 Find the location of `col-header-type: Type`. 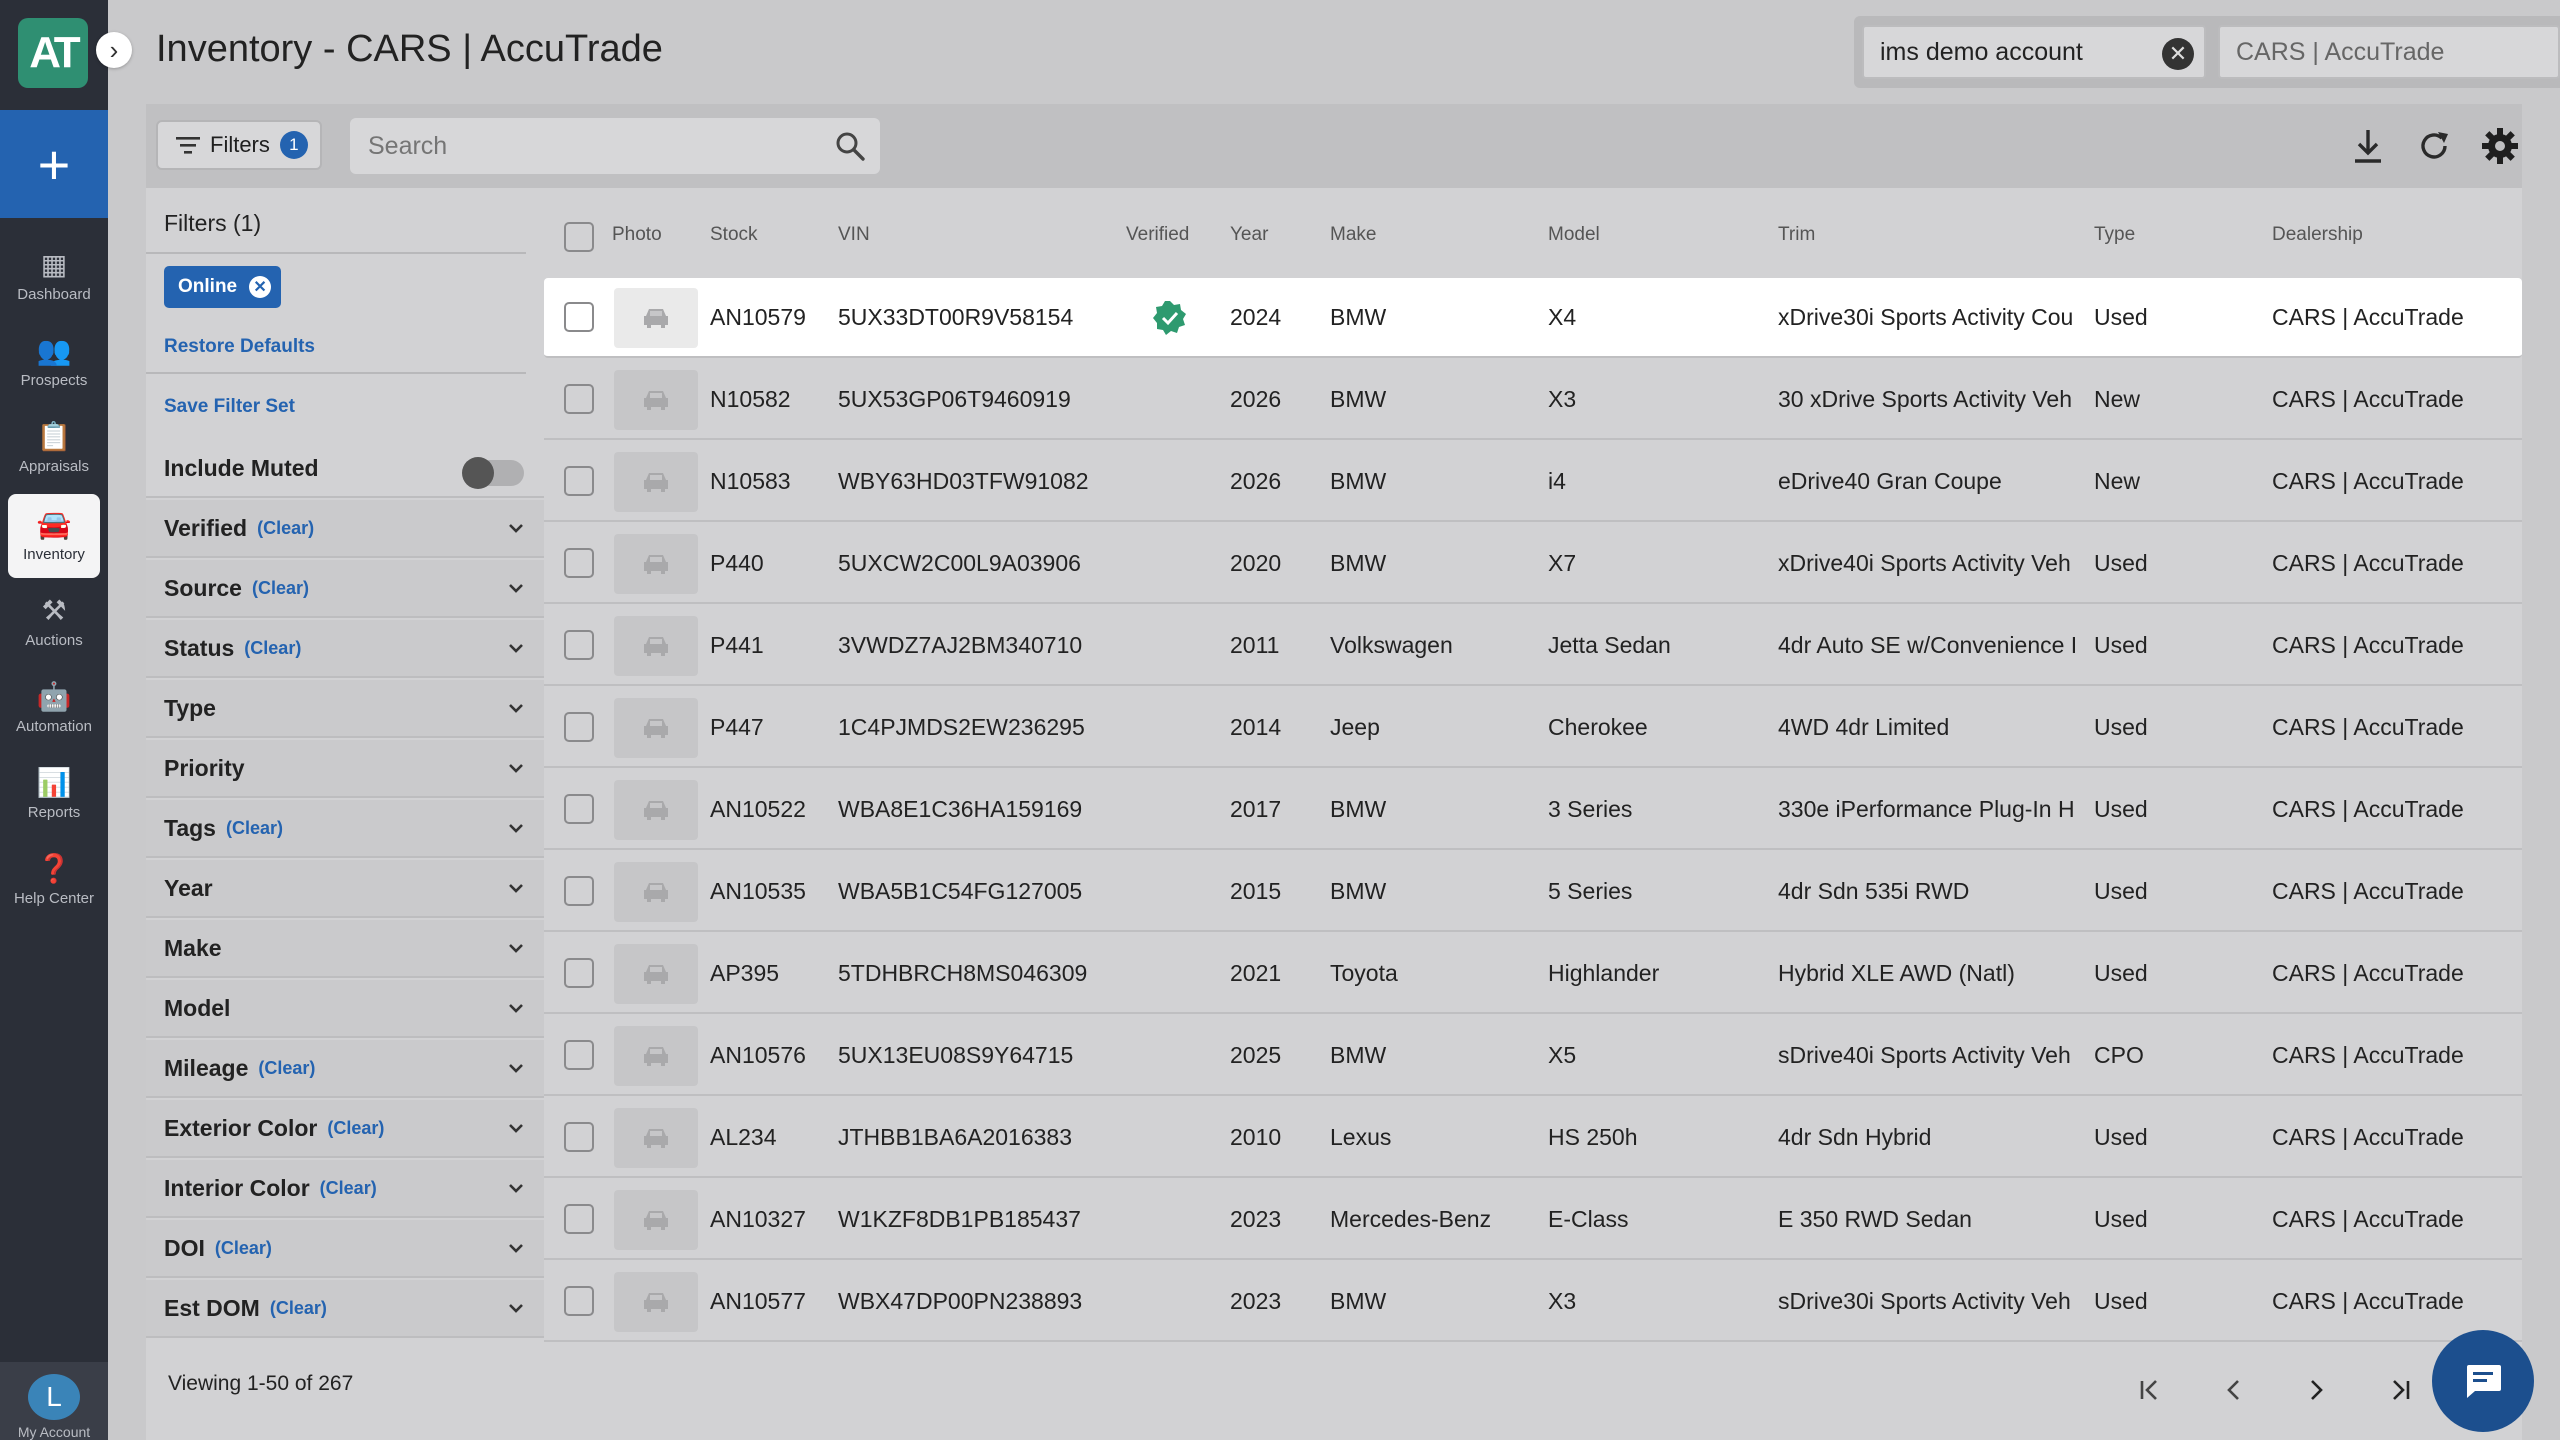

col-header-type: Type is located at coordinates (2114, 235).